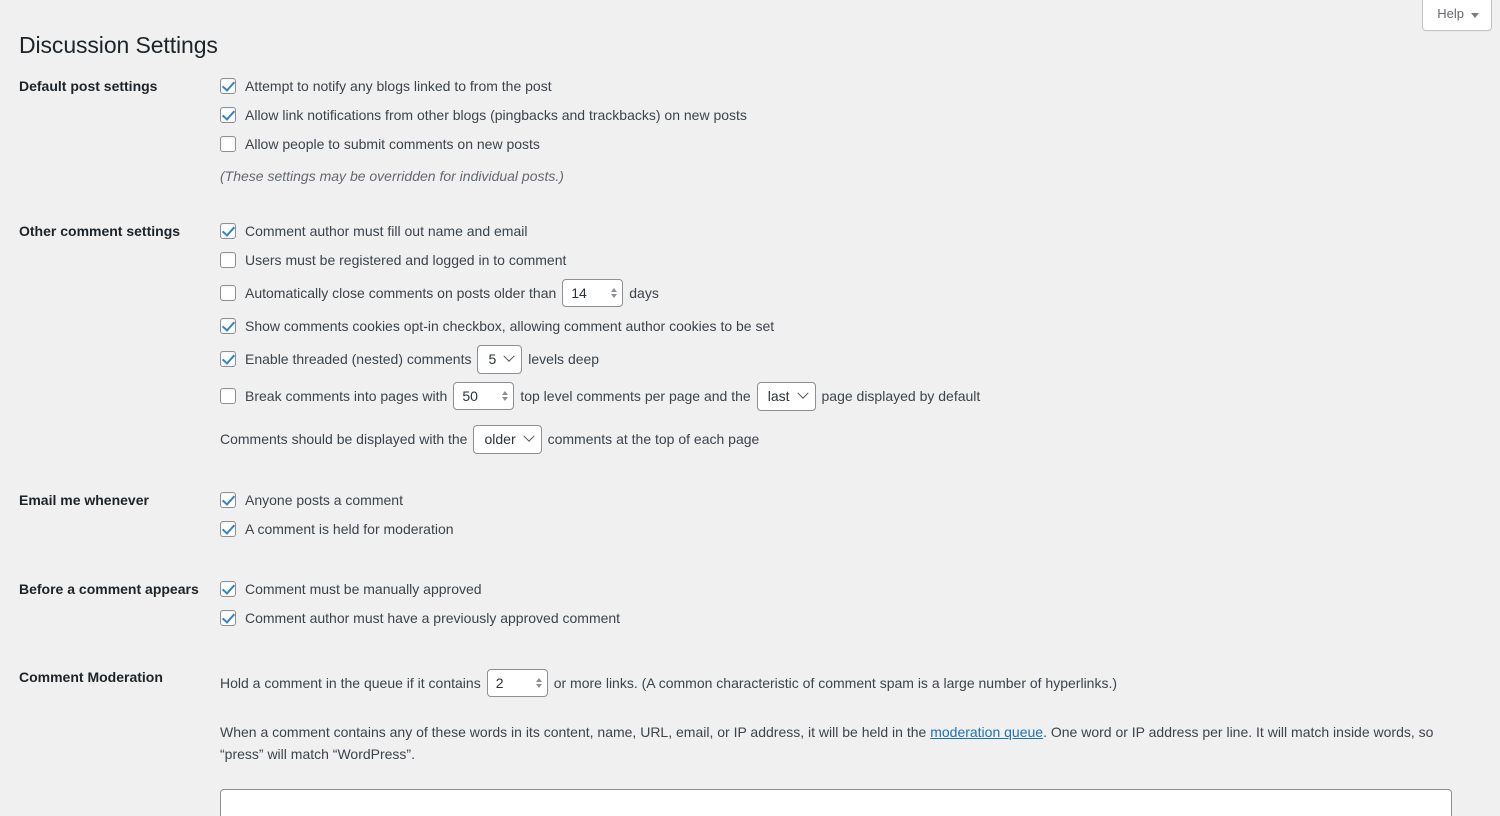 Image resolution: width=1500 pixels, height=816 pixels. I want to click on comments-per-page-input: 50, so click(484, 396).